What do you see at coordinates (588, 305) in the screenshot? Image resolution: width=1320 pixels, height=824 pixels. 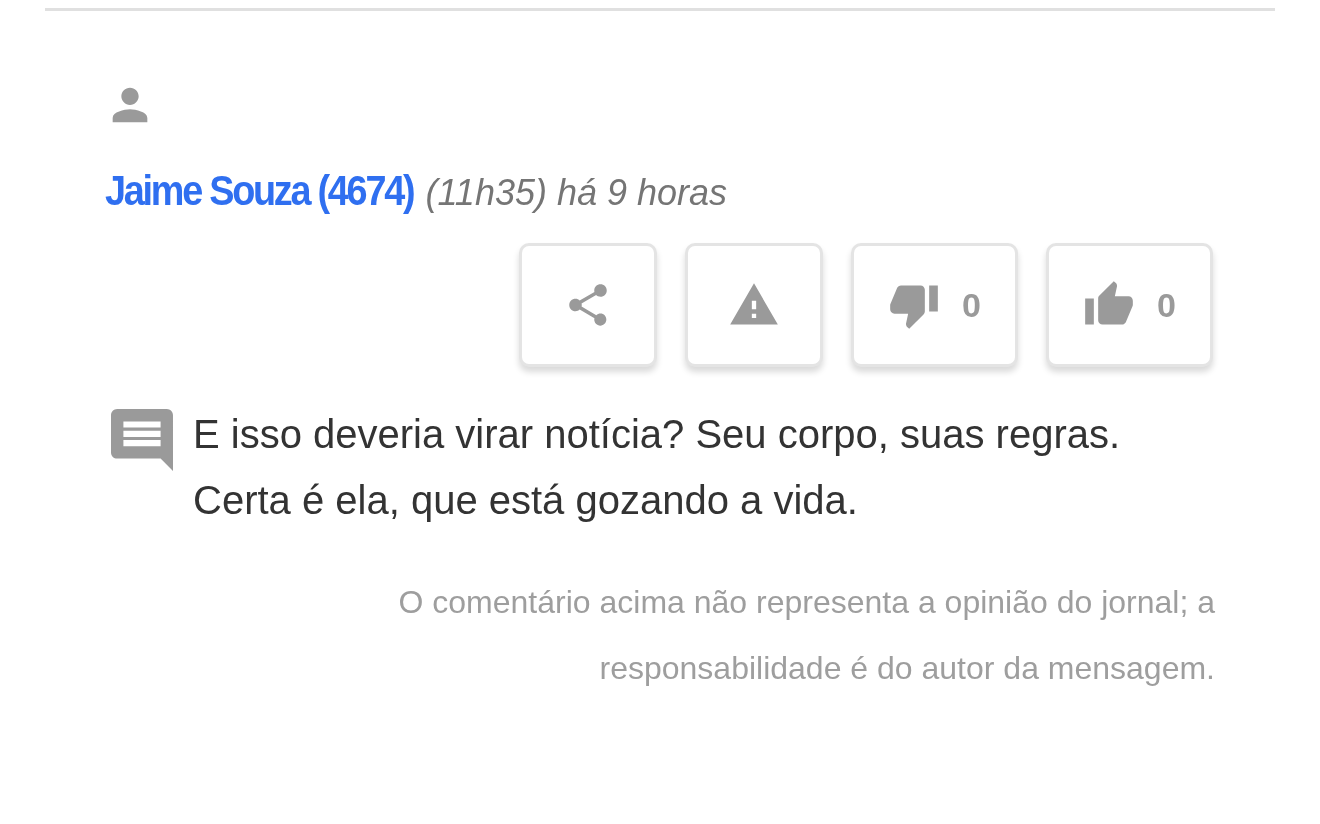 I see `share-button` at bounding box center [588, 305].